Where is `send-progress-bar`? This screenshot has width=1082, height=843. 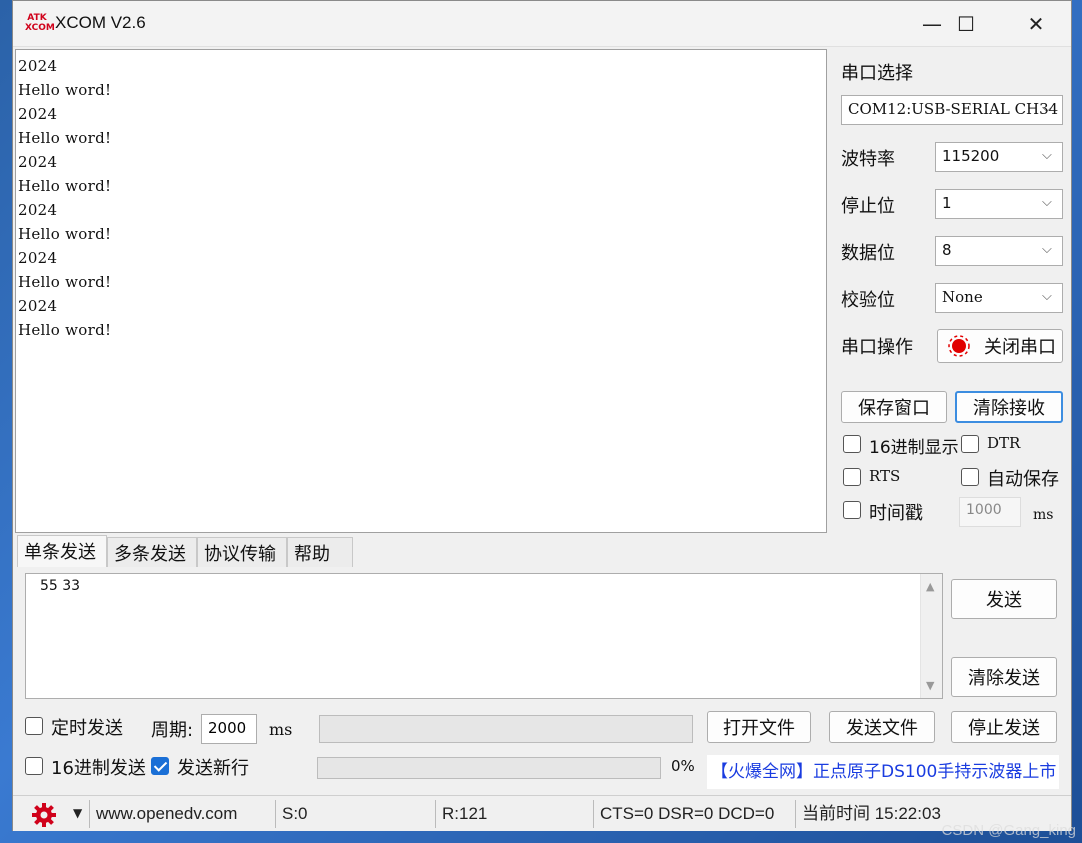
send-progress-bar is located at coordinates (489, 768).